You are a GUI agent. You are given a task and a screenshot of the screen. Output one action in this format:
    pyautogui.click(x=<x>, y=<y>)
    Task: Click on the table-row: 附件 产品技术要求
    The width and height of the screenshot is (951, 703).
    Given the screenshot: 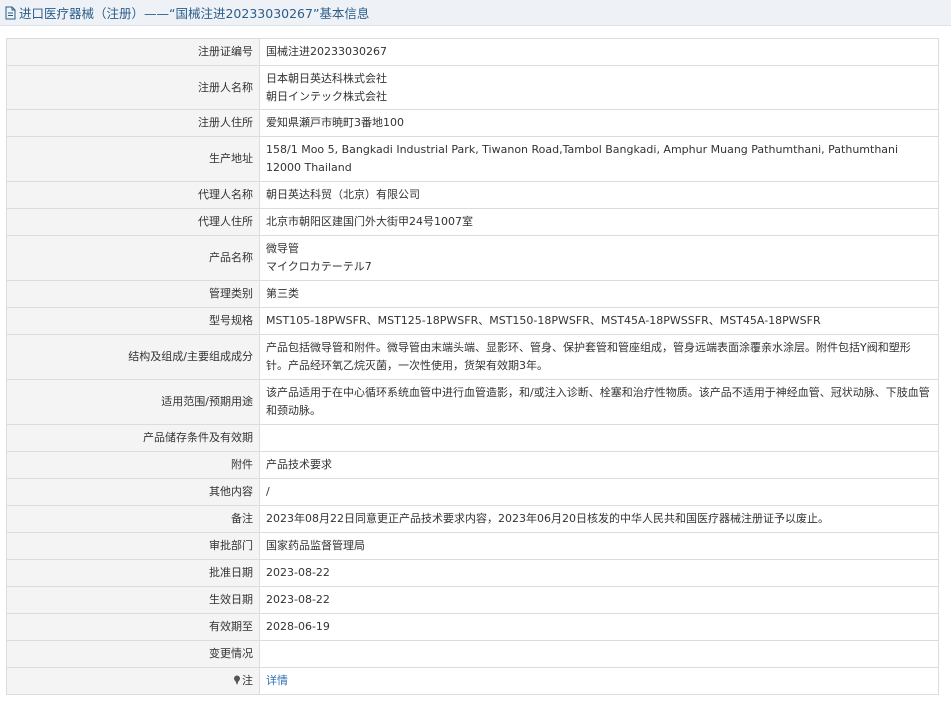 What is the action you would take?
    pyautogui.click(x=472, y=465)
    